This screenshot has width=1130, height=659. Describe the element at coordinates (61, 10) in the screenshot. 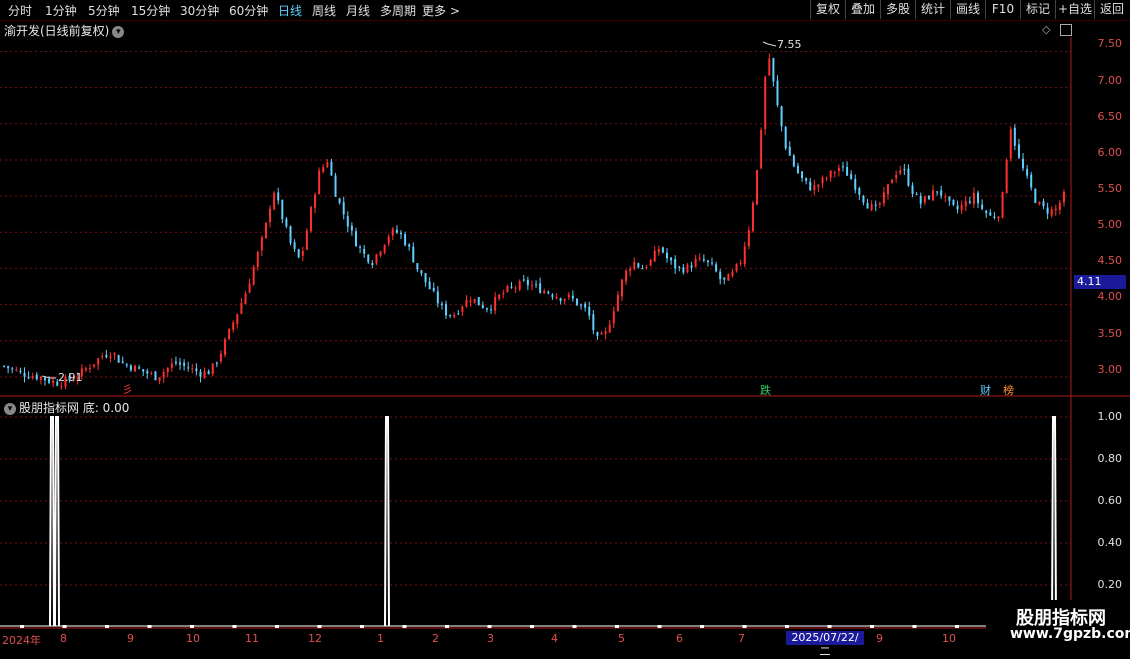

I see `period-1min: 1分钟` at that location.